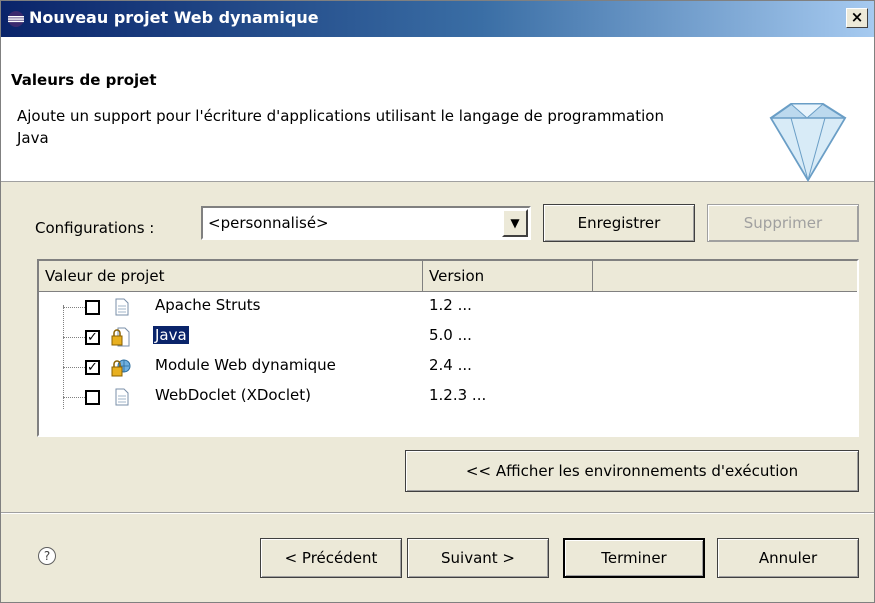 Image resolution: width=875 pixels, height=603 pixels. What do you see at coordinates (788, 558) in the screenshot?
I see `cancel-button: Annuler` at bounding box center [788, 558].